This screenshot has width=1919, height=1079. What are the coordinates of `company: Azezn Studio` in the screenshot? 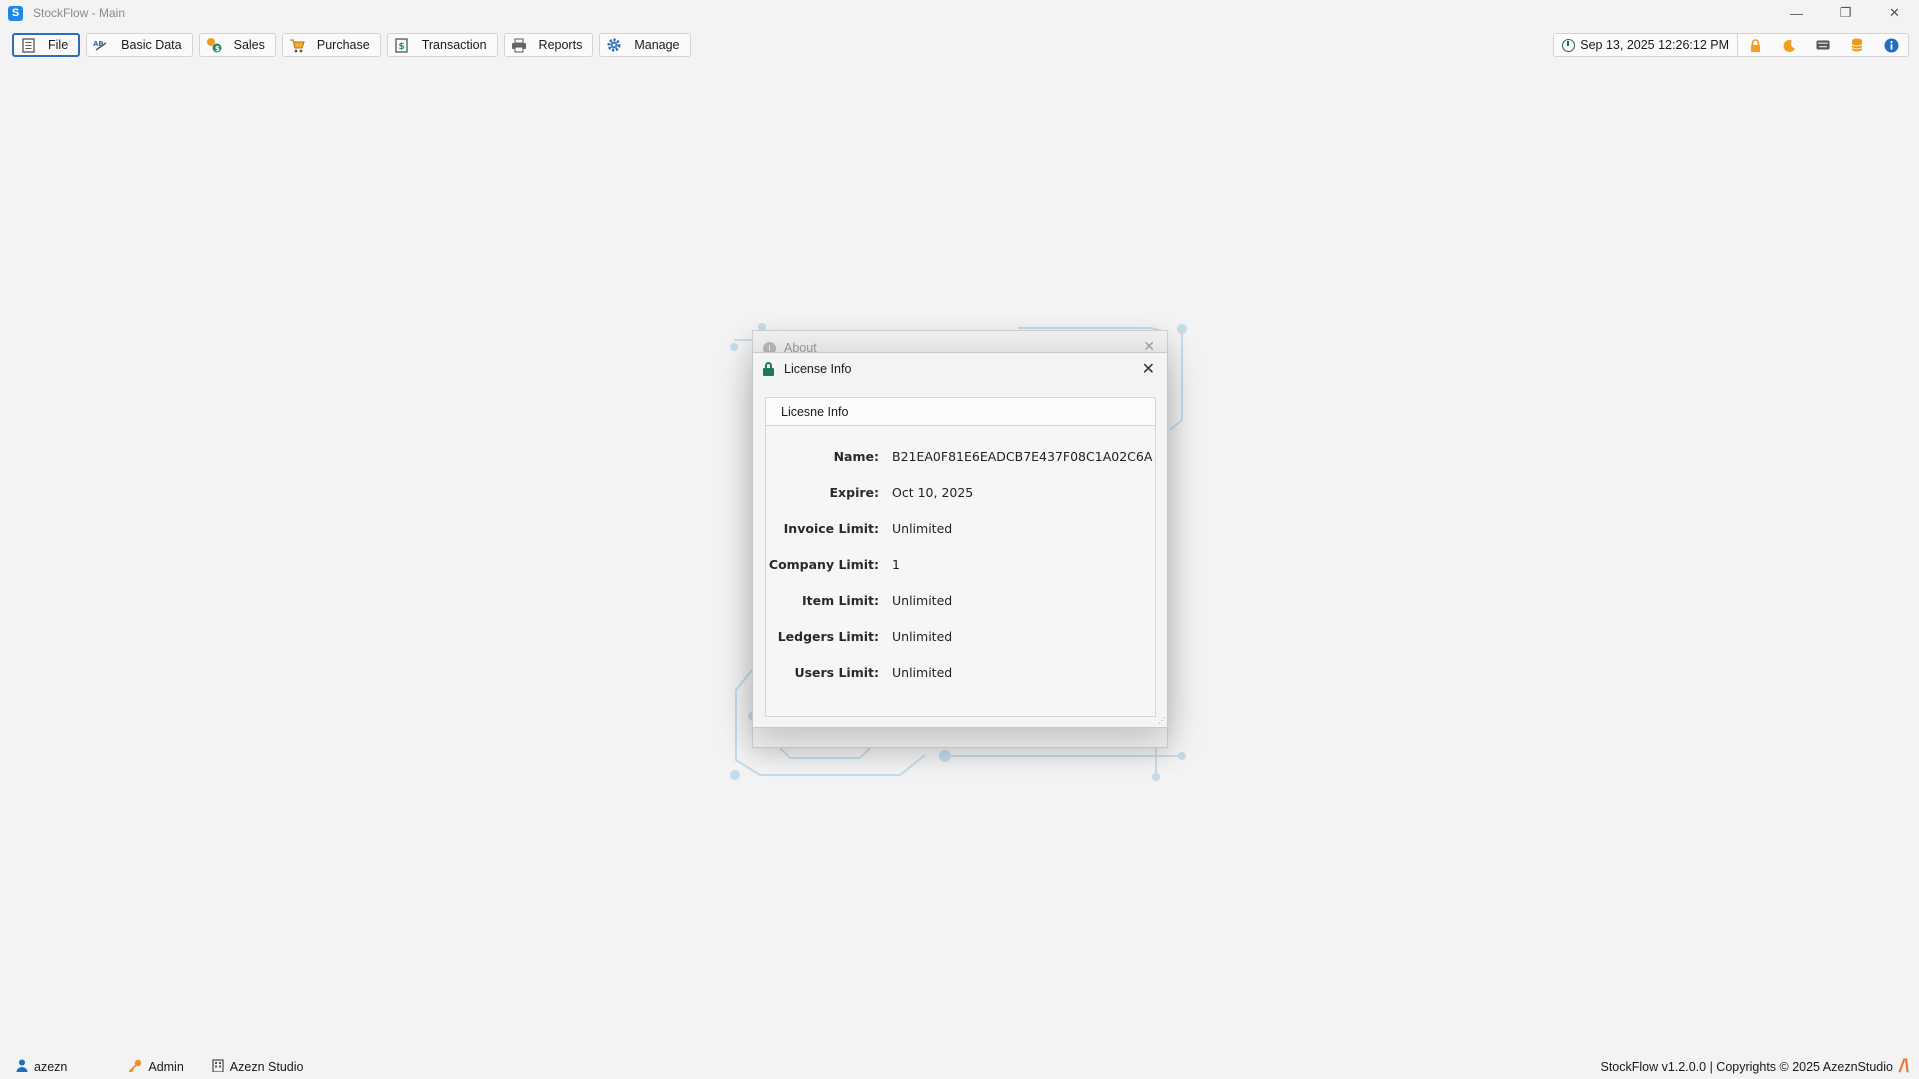 It's located at (258, 1066).